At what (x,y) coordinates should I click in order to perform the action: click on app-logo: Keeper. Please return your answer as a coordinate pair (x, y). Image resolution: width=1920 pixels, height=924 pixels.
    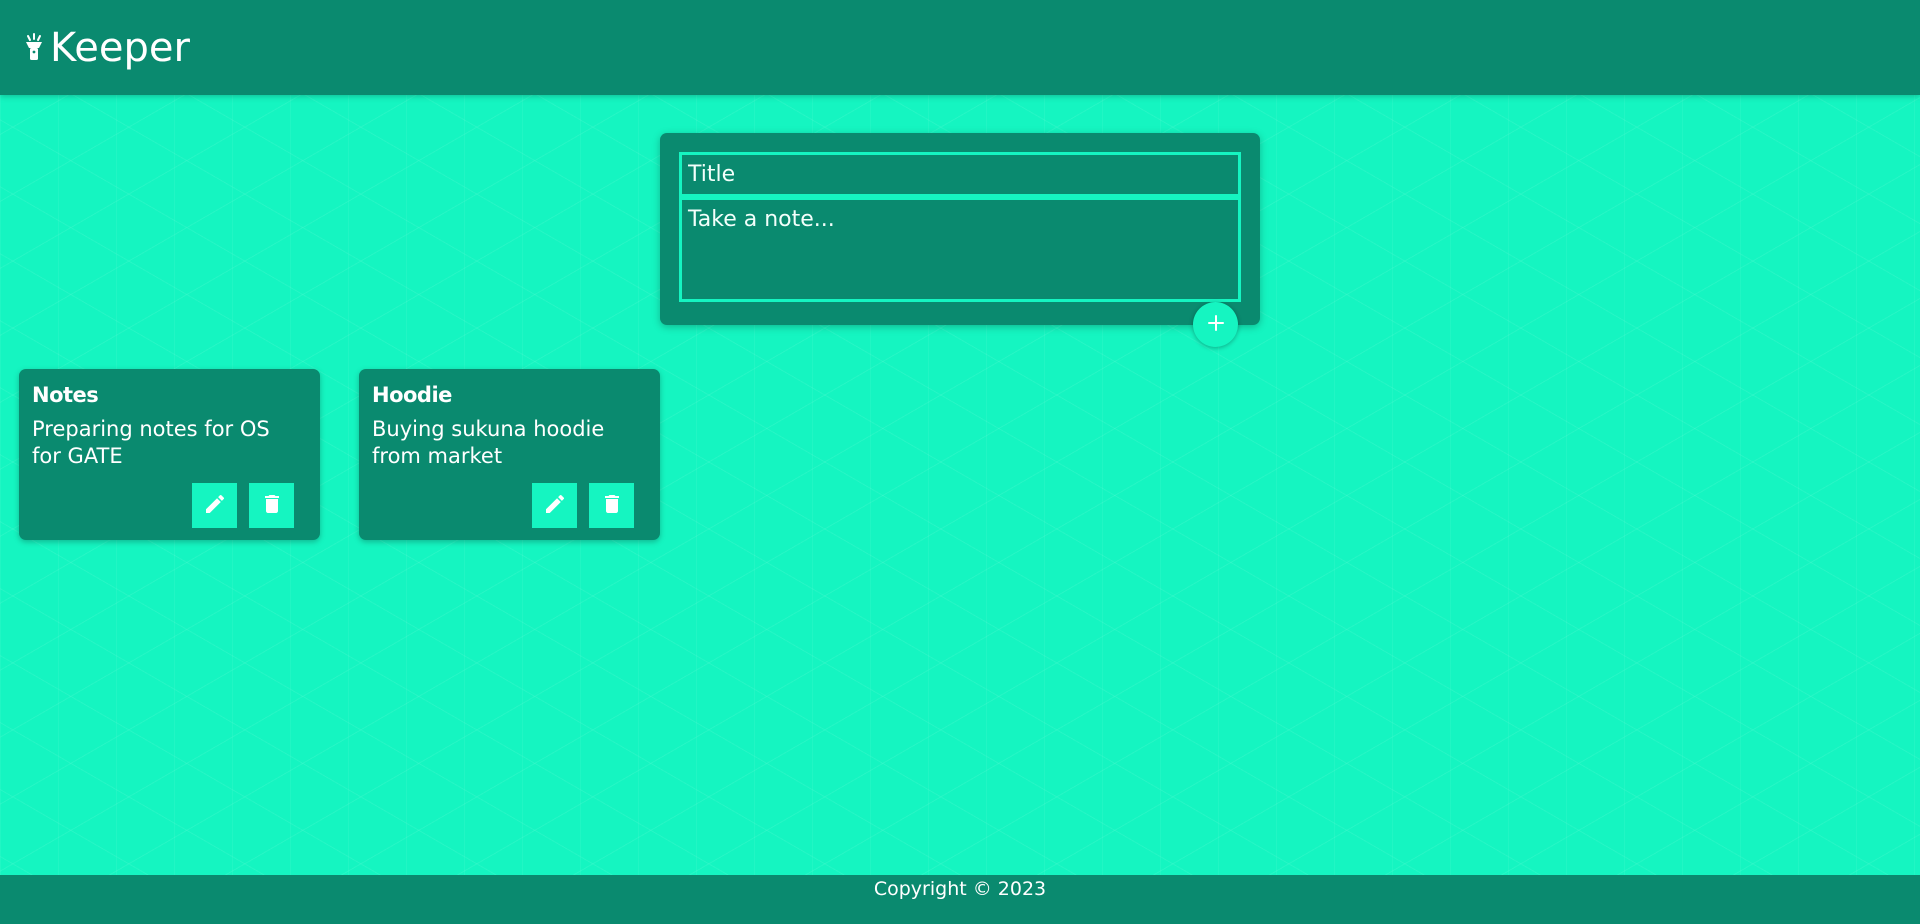
    Looking at the image, I should click on (106, 48).